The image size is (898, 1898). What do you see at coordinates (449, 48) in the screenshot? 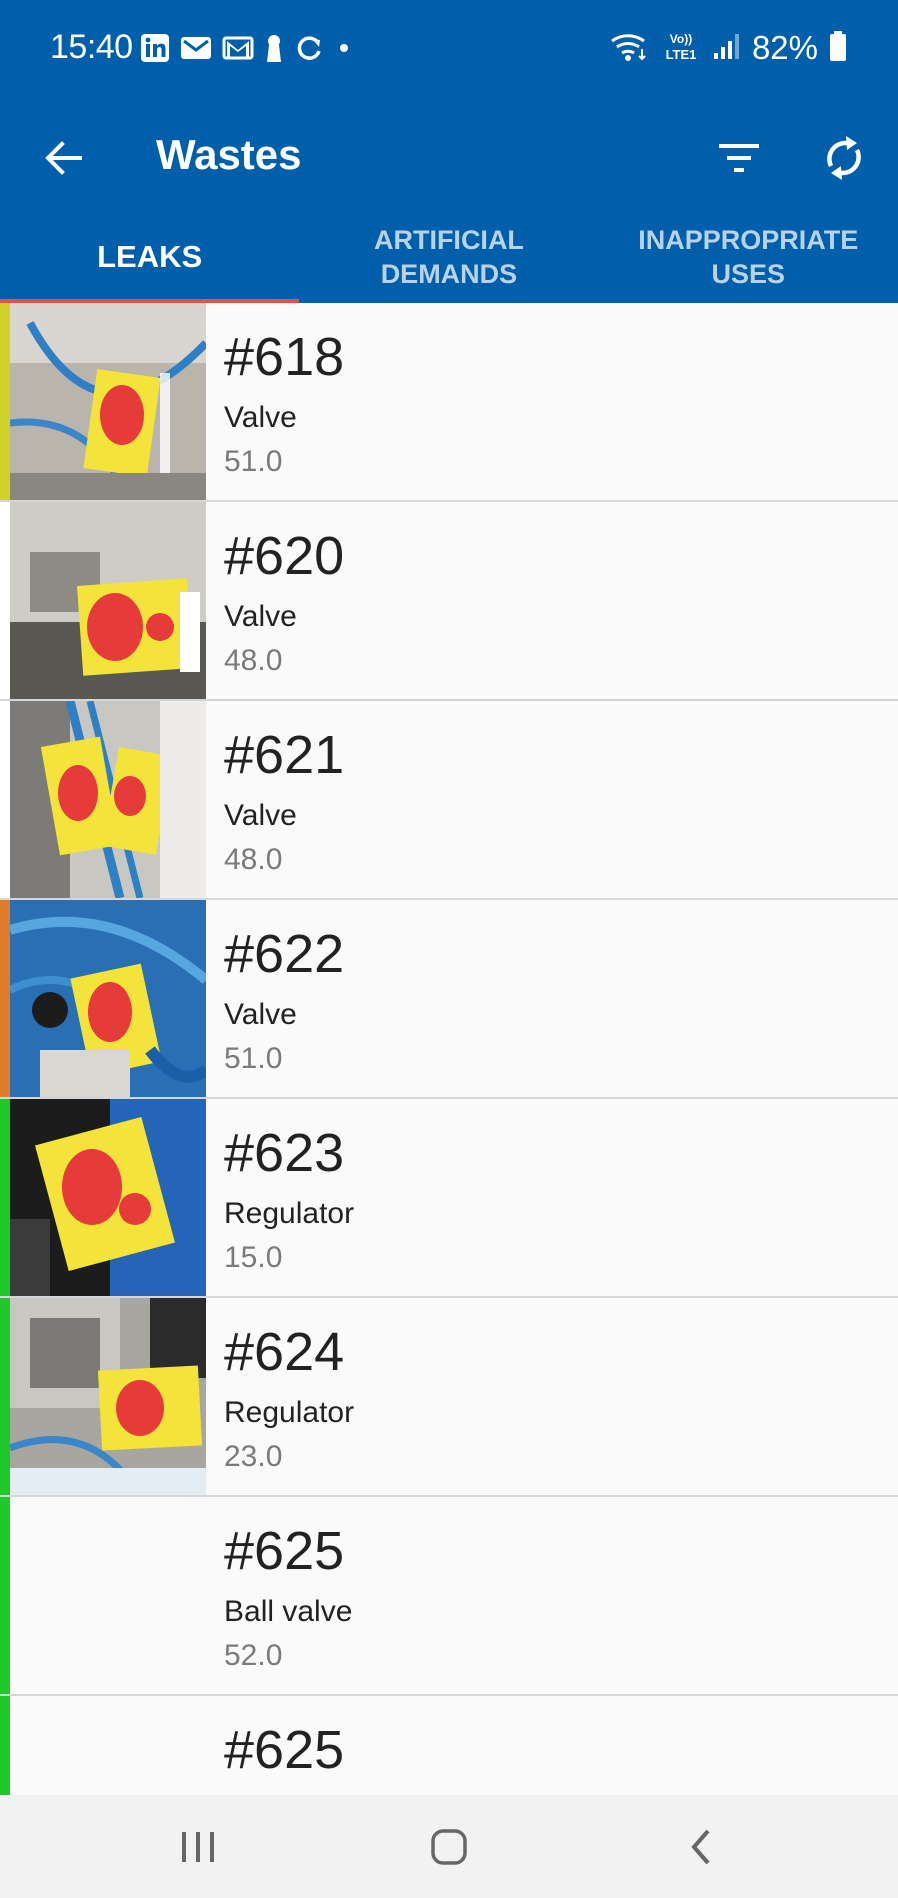
I see `status-bar: 15:40 Vo)) LTE1 82%` at bounding box center [449, 48].